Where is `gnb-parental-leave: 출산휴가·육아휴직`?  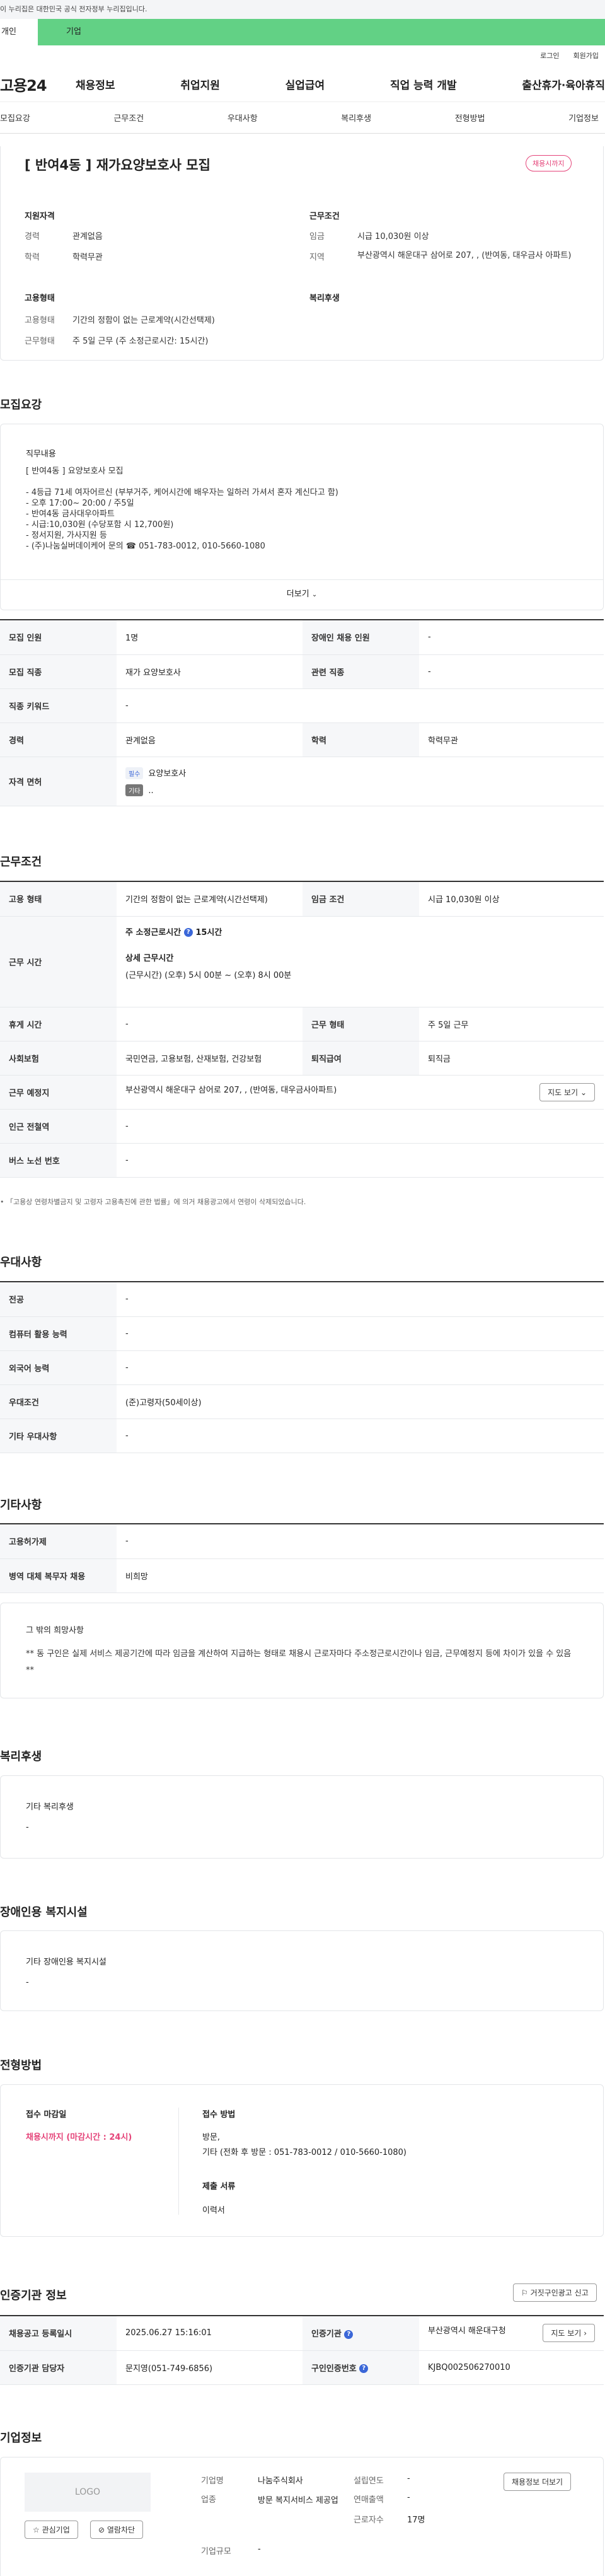 gnb-parental-leave: 출산휴가·육아휴직 is located at coordinates (563, 84).